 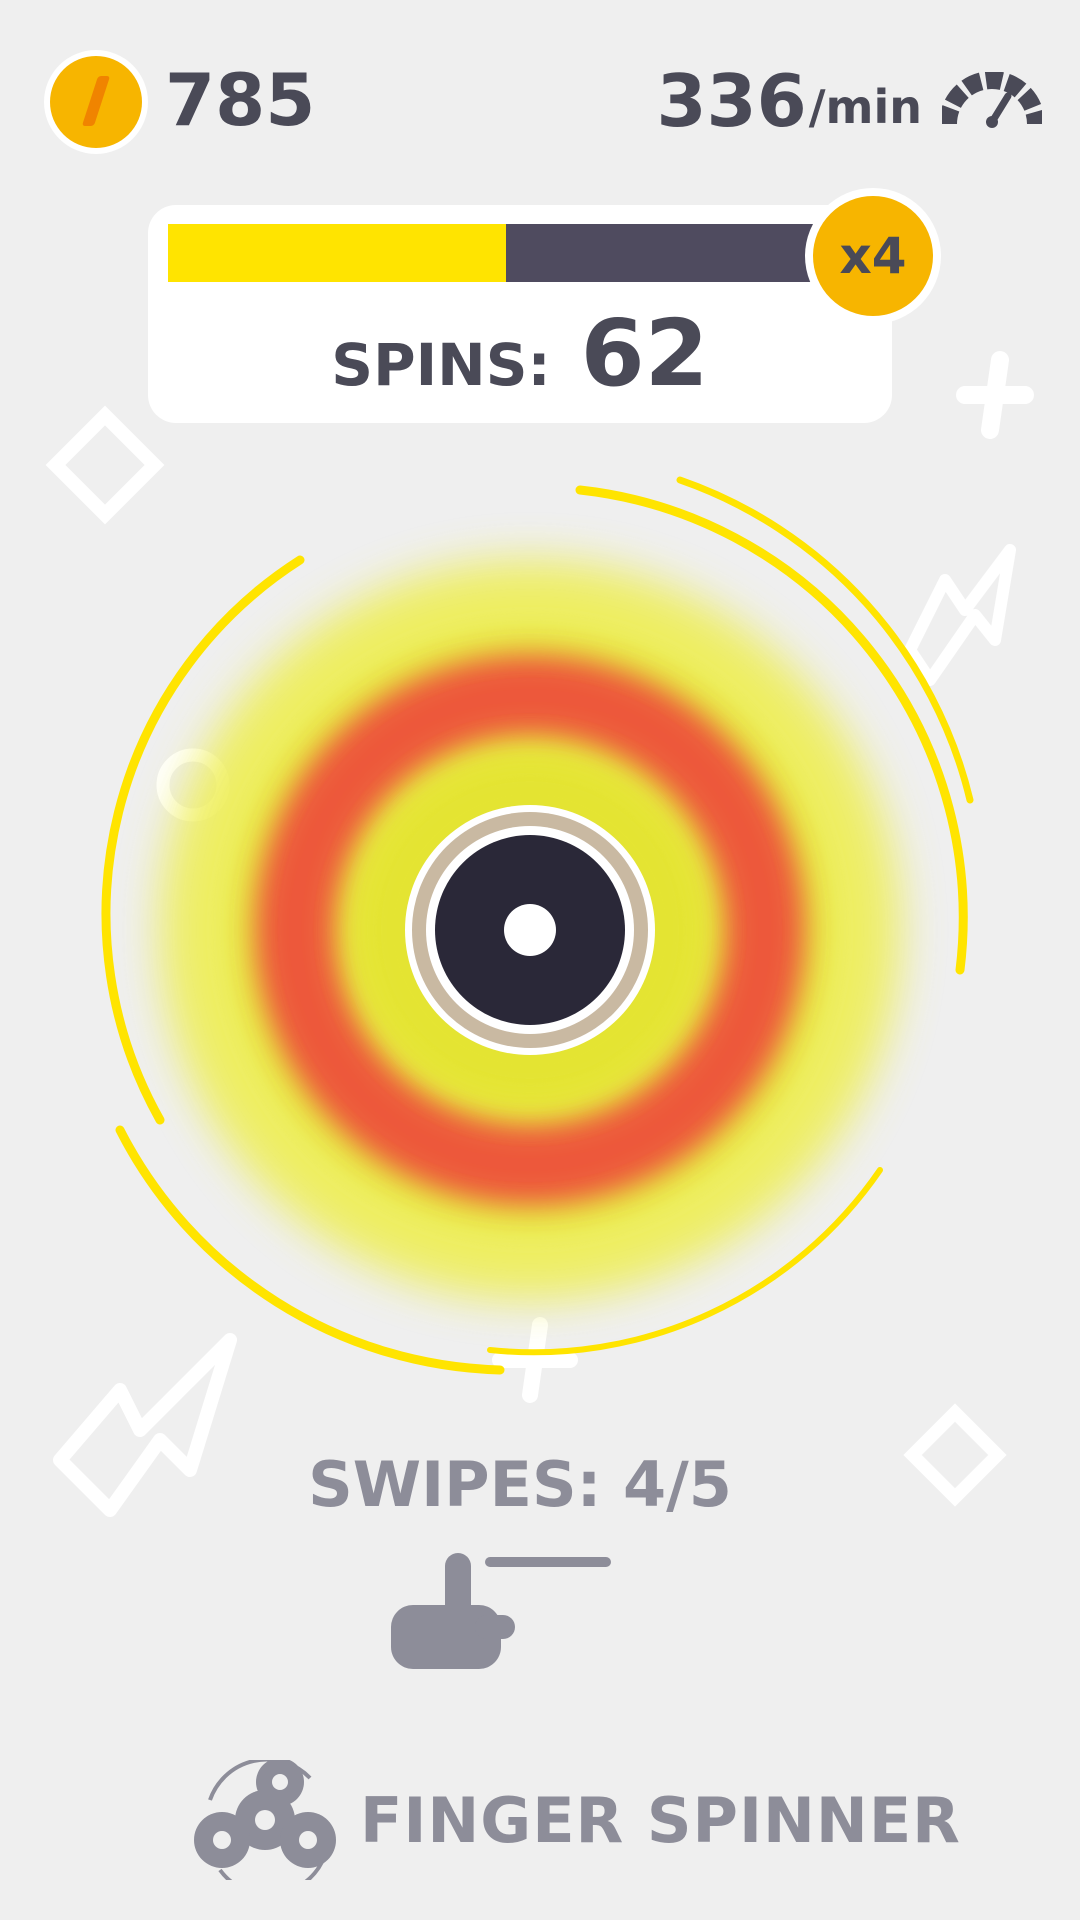 I want to click on spins-value: 62, so click(x=644, y=353).